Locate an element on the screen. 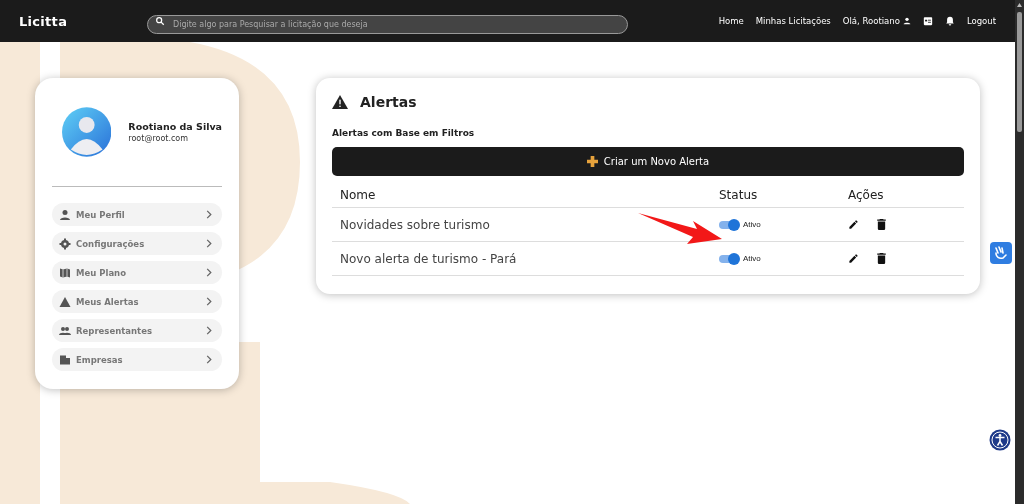 Image resolution: width=1024 pixels, height=504 pixels. menu-item: Meu Perfil is located at coordinates (137, 214).